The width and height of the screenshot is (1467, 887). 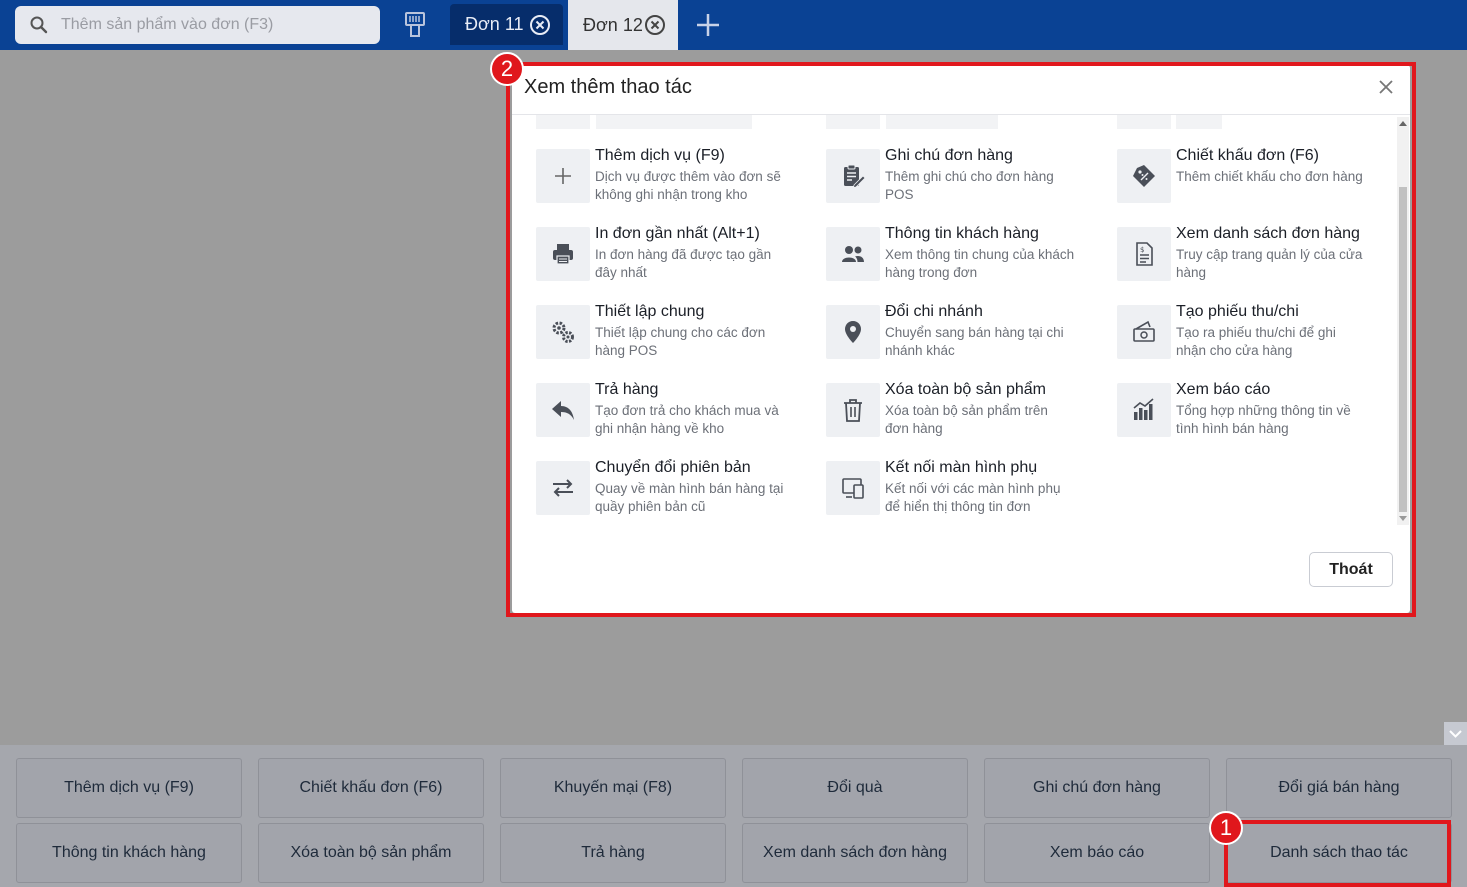 I want to click on search-icon, so click(x=39, y=25).